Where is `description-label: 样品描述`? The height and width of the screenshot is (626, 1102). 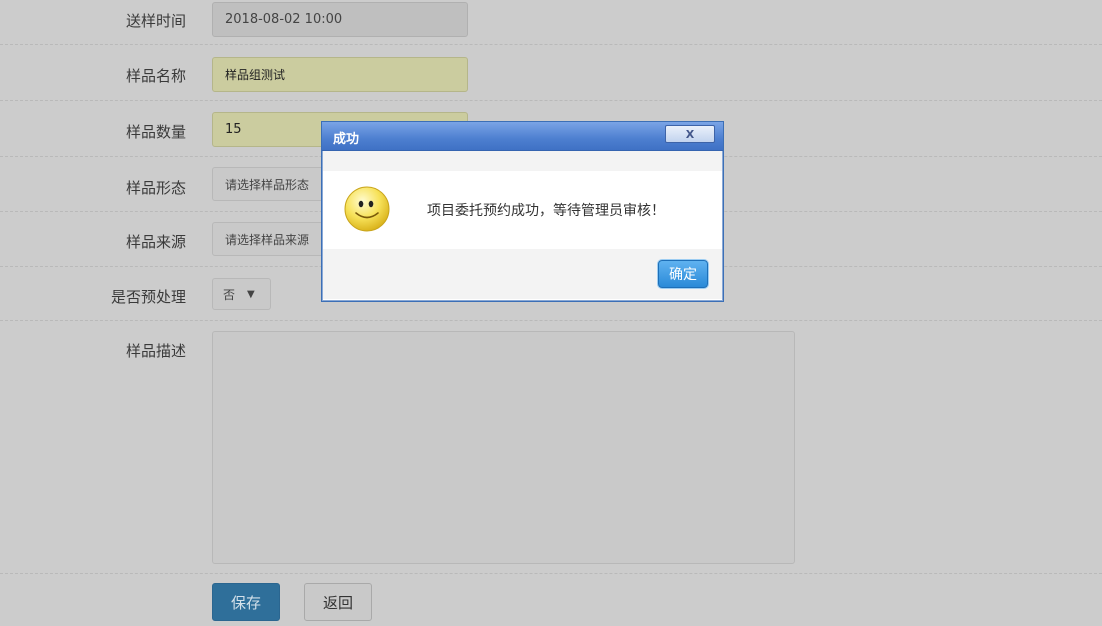 description-label: 样品描述 is located at coordinates (155, 351).